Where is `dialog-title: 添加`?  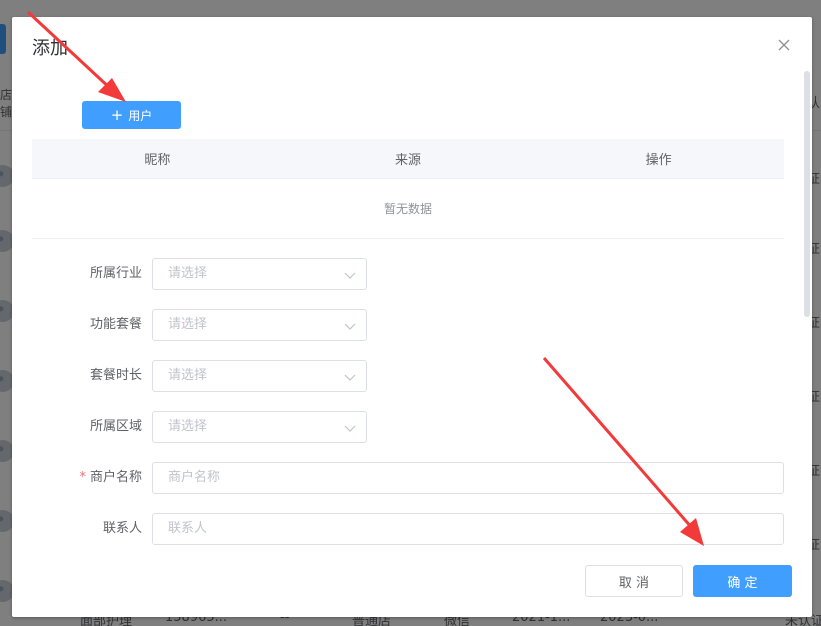 dialog-title: 添加 is located at coordinates (50, 48).